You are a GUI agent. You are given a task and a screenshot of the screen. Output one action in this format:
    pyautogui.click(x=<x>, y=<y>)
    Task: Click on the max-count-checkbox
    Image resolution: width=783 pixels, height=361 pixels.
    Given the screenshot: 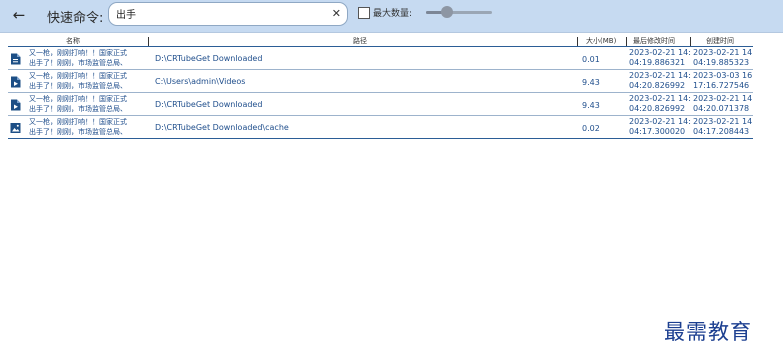 What is the action you would take?
    pyautogui.click(x=364, y=13)
    